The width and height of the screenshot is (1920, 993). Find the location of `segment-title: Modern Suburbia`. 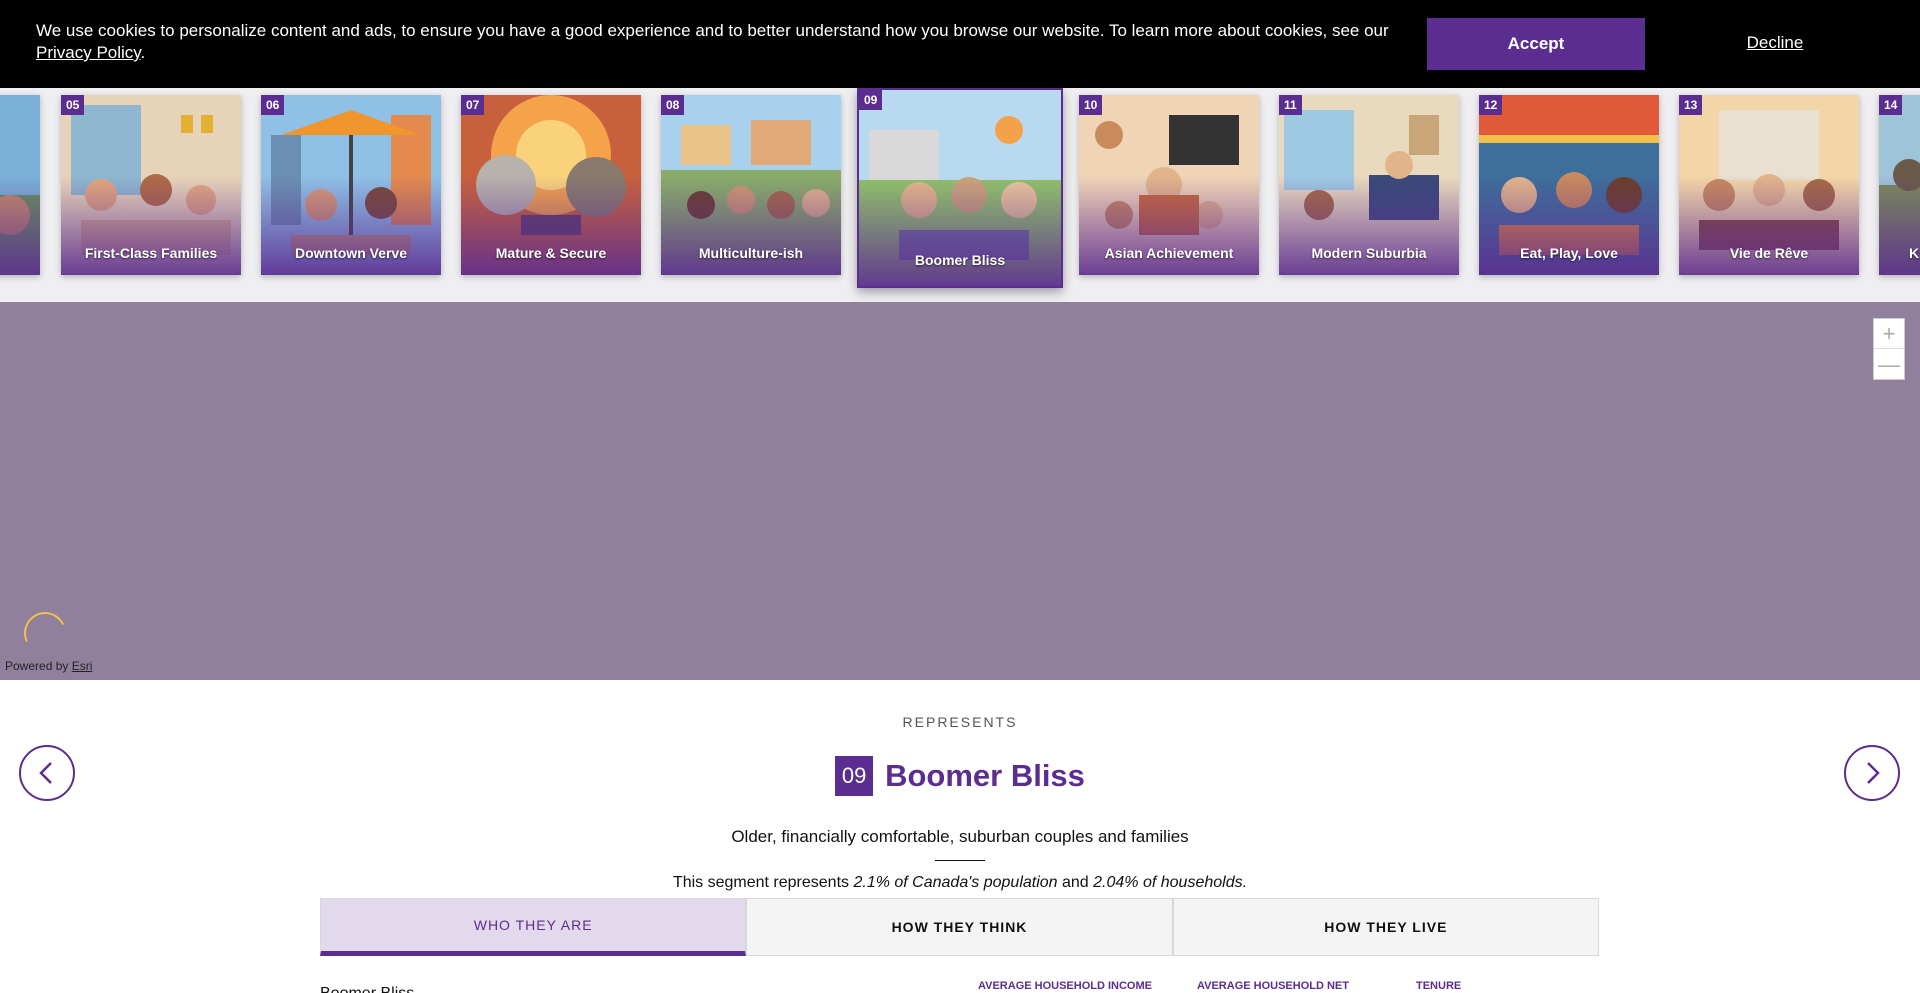

segment-title: Modern Suburbia is located at coordinates (1369, 253).